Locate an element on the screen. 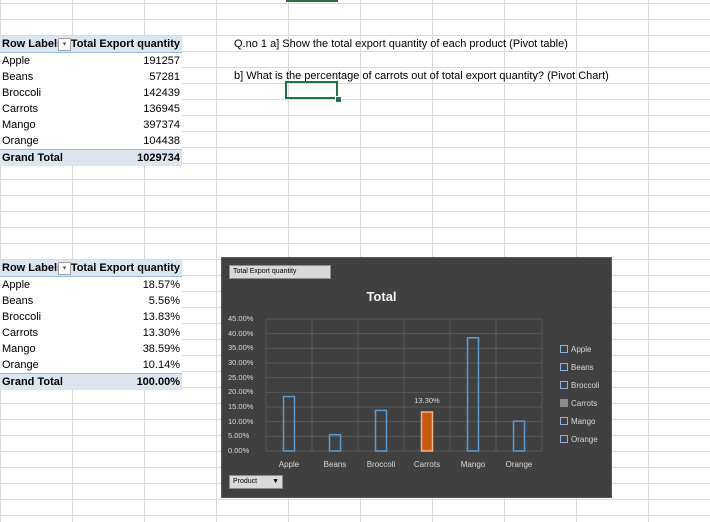 Image resolution: width=710 pixels, height=522 pixels. pivot-row: Broccoli 13.83% is located at coordinates (91, 317).